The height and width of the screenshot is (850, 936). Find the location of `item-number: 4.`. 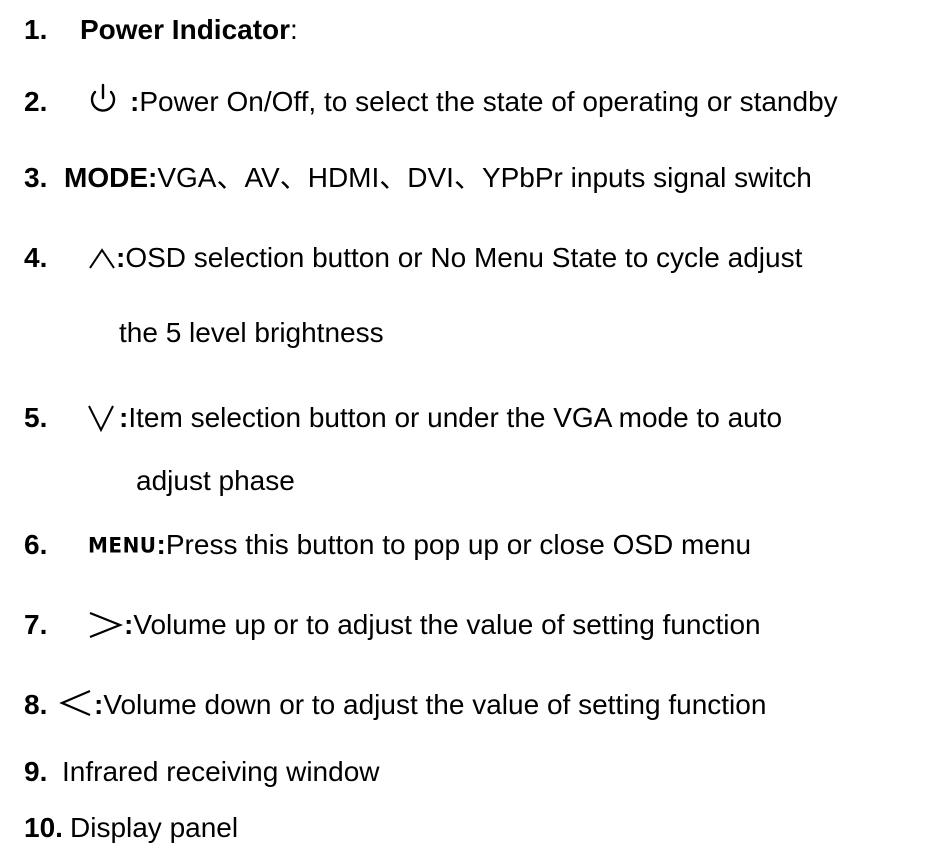

item-number: 4. is located at coordinates (36, 257).